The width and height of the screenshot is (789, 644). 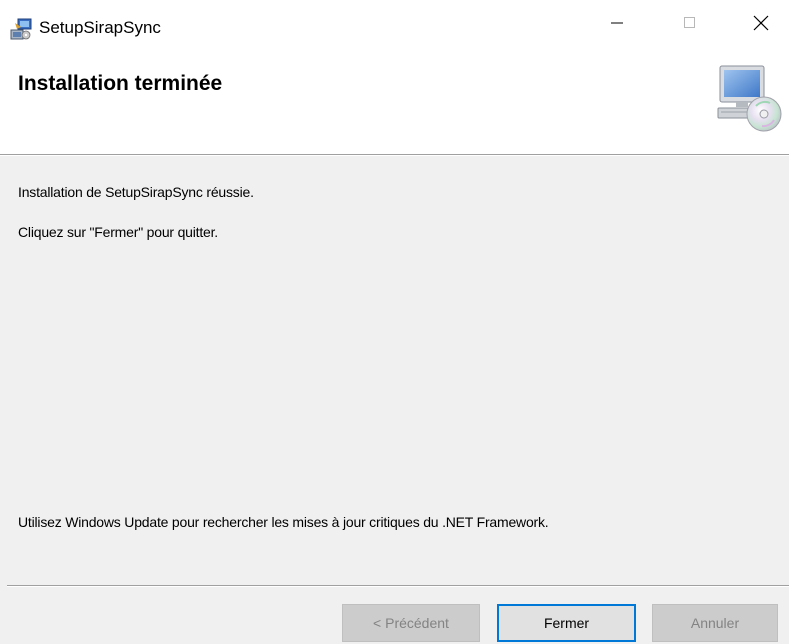 I want to click on close-button: Fermer, so click(x=566, y=623).